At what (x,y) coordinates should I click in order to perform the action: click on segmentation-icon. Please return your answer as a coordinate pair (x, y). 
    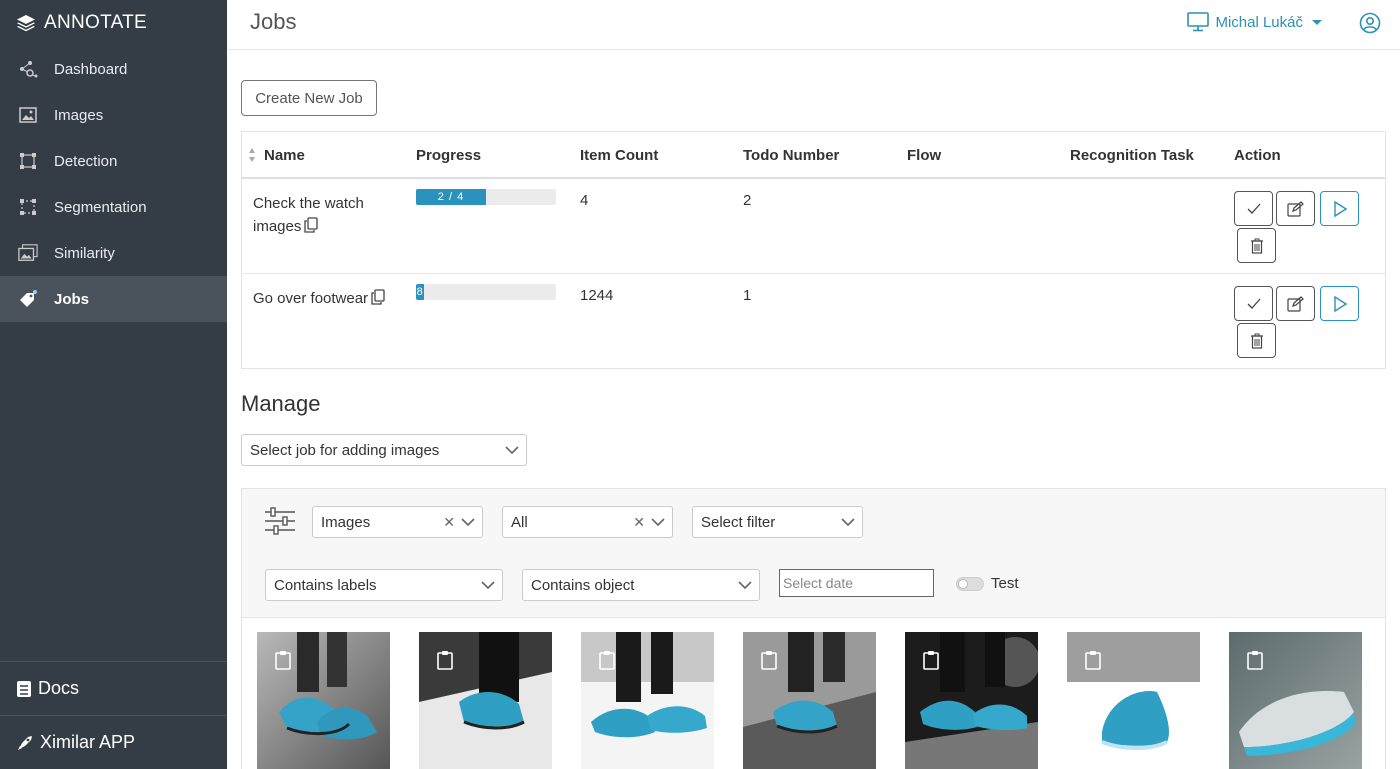
    Looking at the image, I should click on (28, 207).